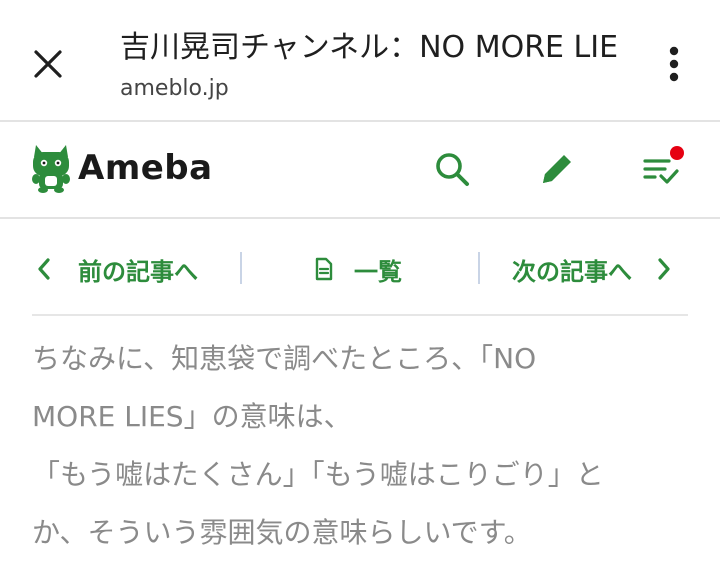 This screenshot has height=573, width=720. I want to click on article-line: 「もう嘘はたくさん」「もう嘘はこりごり」と, so click(318, 474).